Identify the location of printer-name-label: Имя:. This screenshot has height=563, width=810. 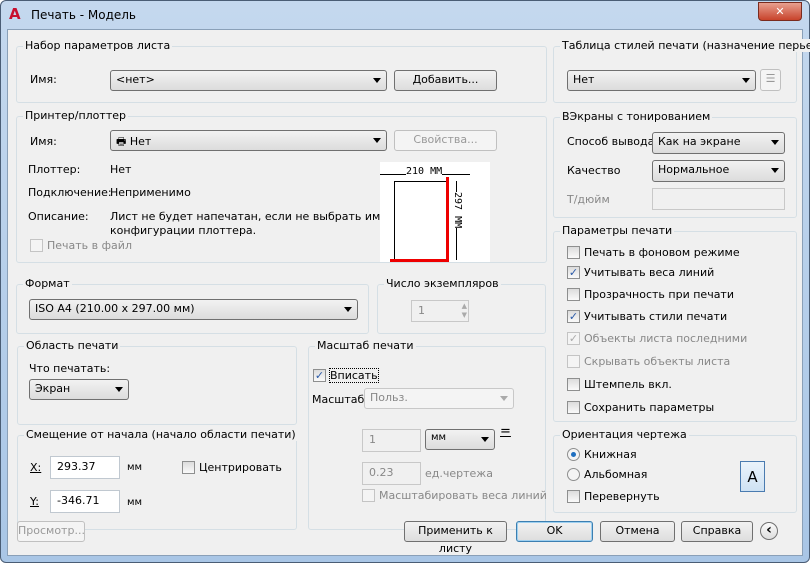
(43, 141).